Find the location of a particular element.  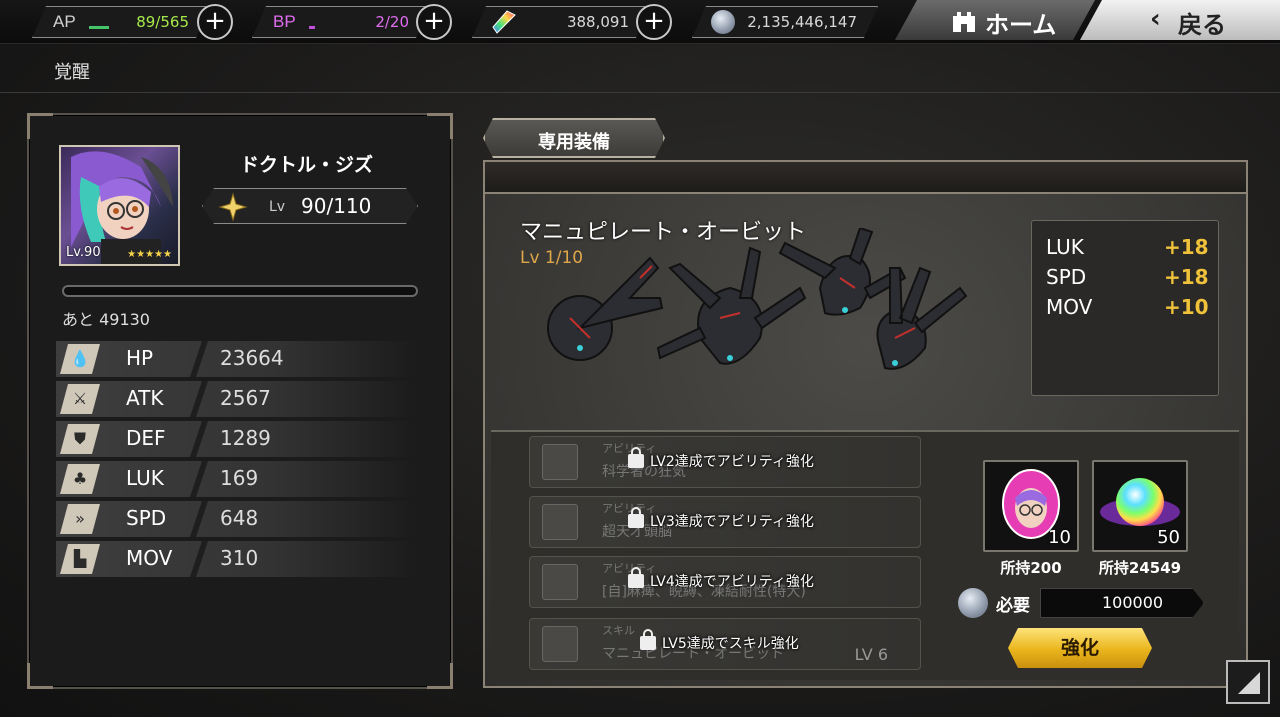

ability-slot-3: アビリティ [自]麻痺、睨縛、凍結耐性(特大) LV4達成でアビリティ強化 is located at coordinates (725, 582).